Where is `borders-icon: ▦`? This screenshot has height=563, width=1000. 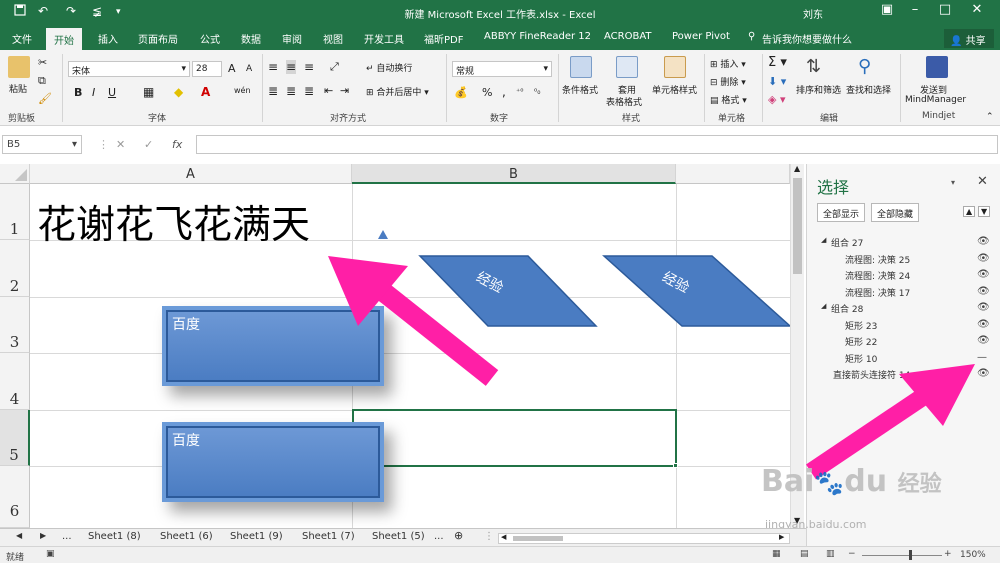 borders-icon: ▦ is located at coordinates (148, 92).